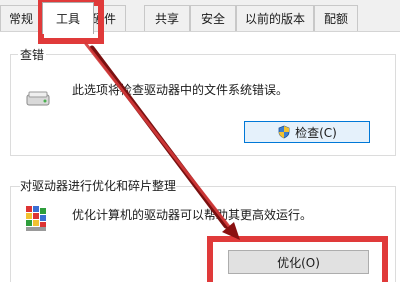 The width and height of the screenshot is (400, 282). Describe the element at coordinates (167, 18) in the screenshot. I see `tab-sharing: 共享` at that location.